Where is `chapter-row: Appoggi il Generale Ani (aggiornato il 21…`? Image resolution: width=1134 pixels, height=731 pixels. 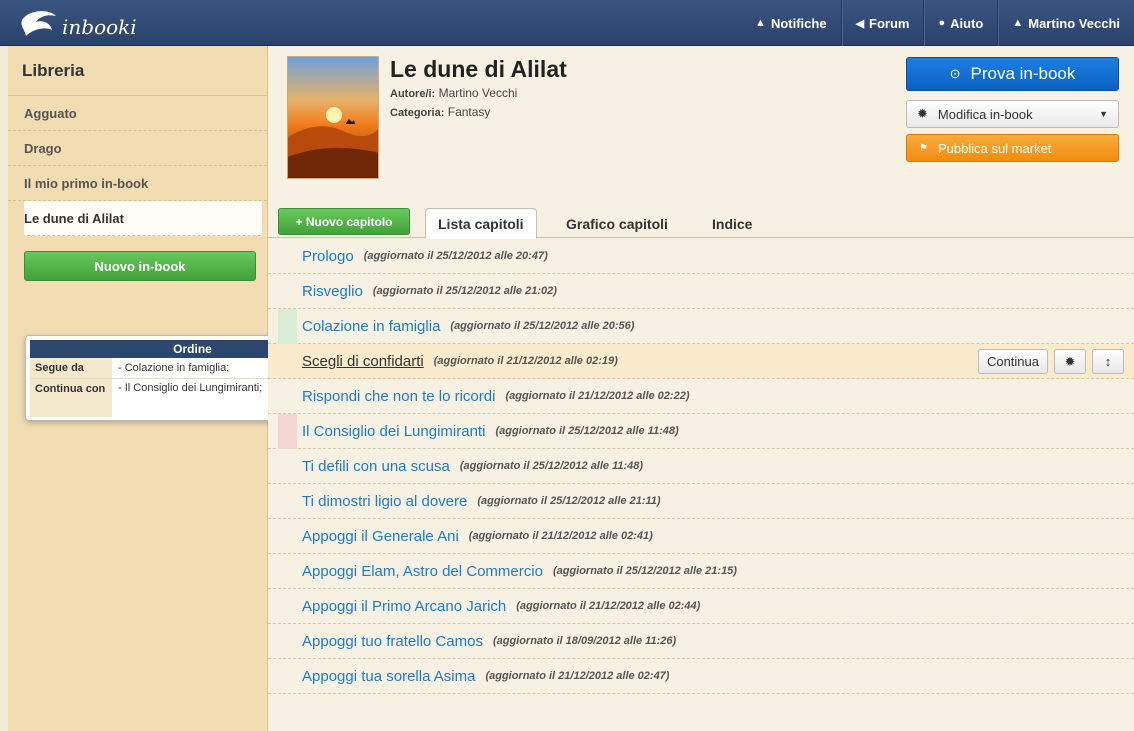
chapter-row: Appoggi il Generale Ani (aggiornato il 21… is located at coordinates (701, 536).